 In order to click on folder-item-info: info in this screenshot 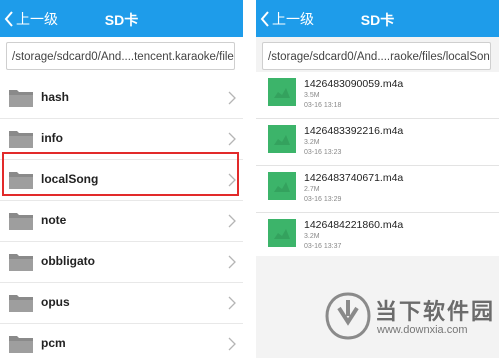, I will do `click(121, 139)`.